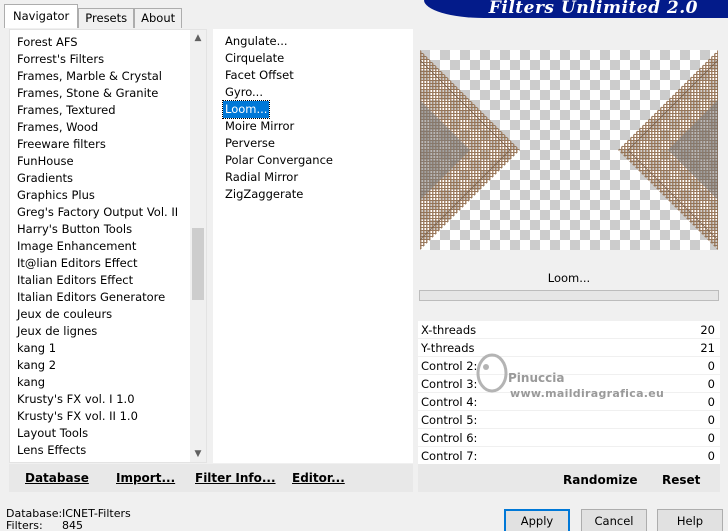 Image resolution: width=728 pixels, height=531 pixels. Describe the element at coordinates (449, 365) in the screenshot. I see `control-label: Control 2:` at that location.